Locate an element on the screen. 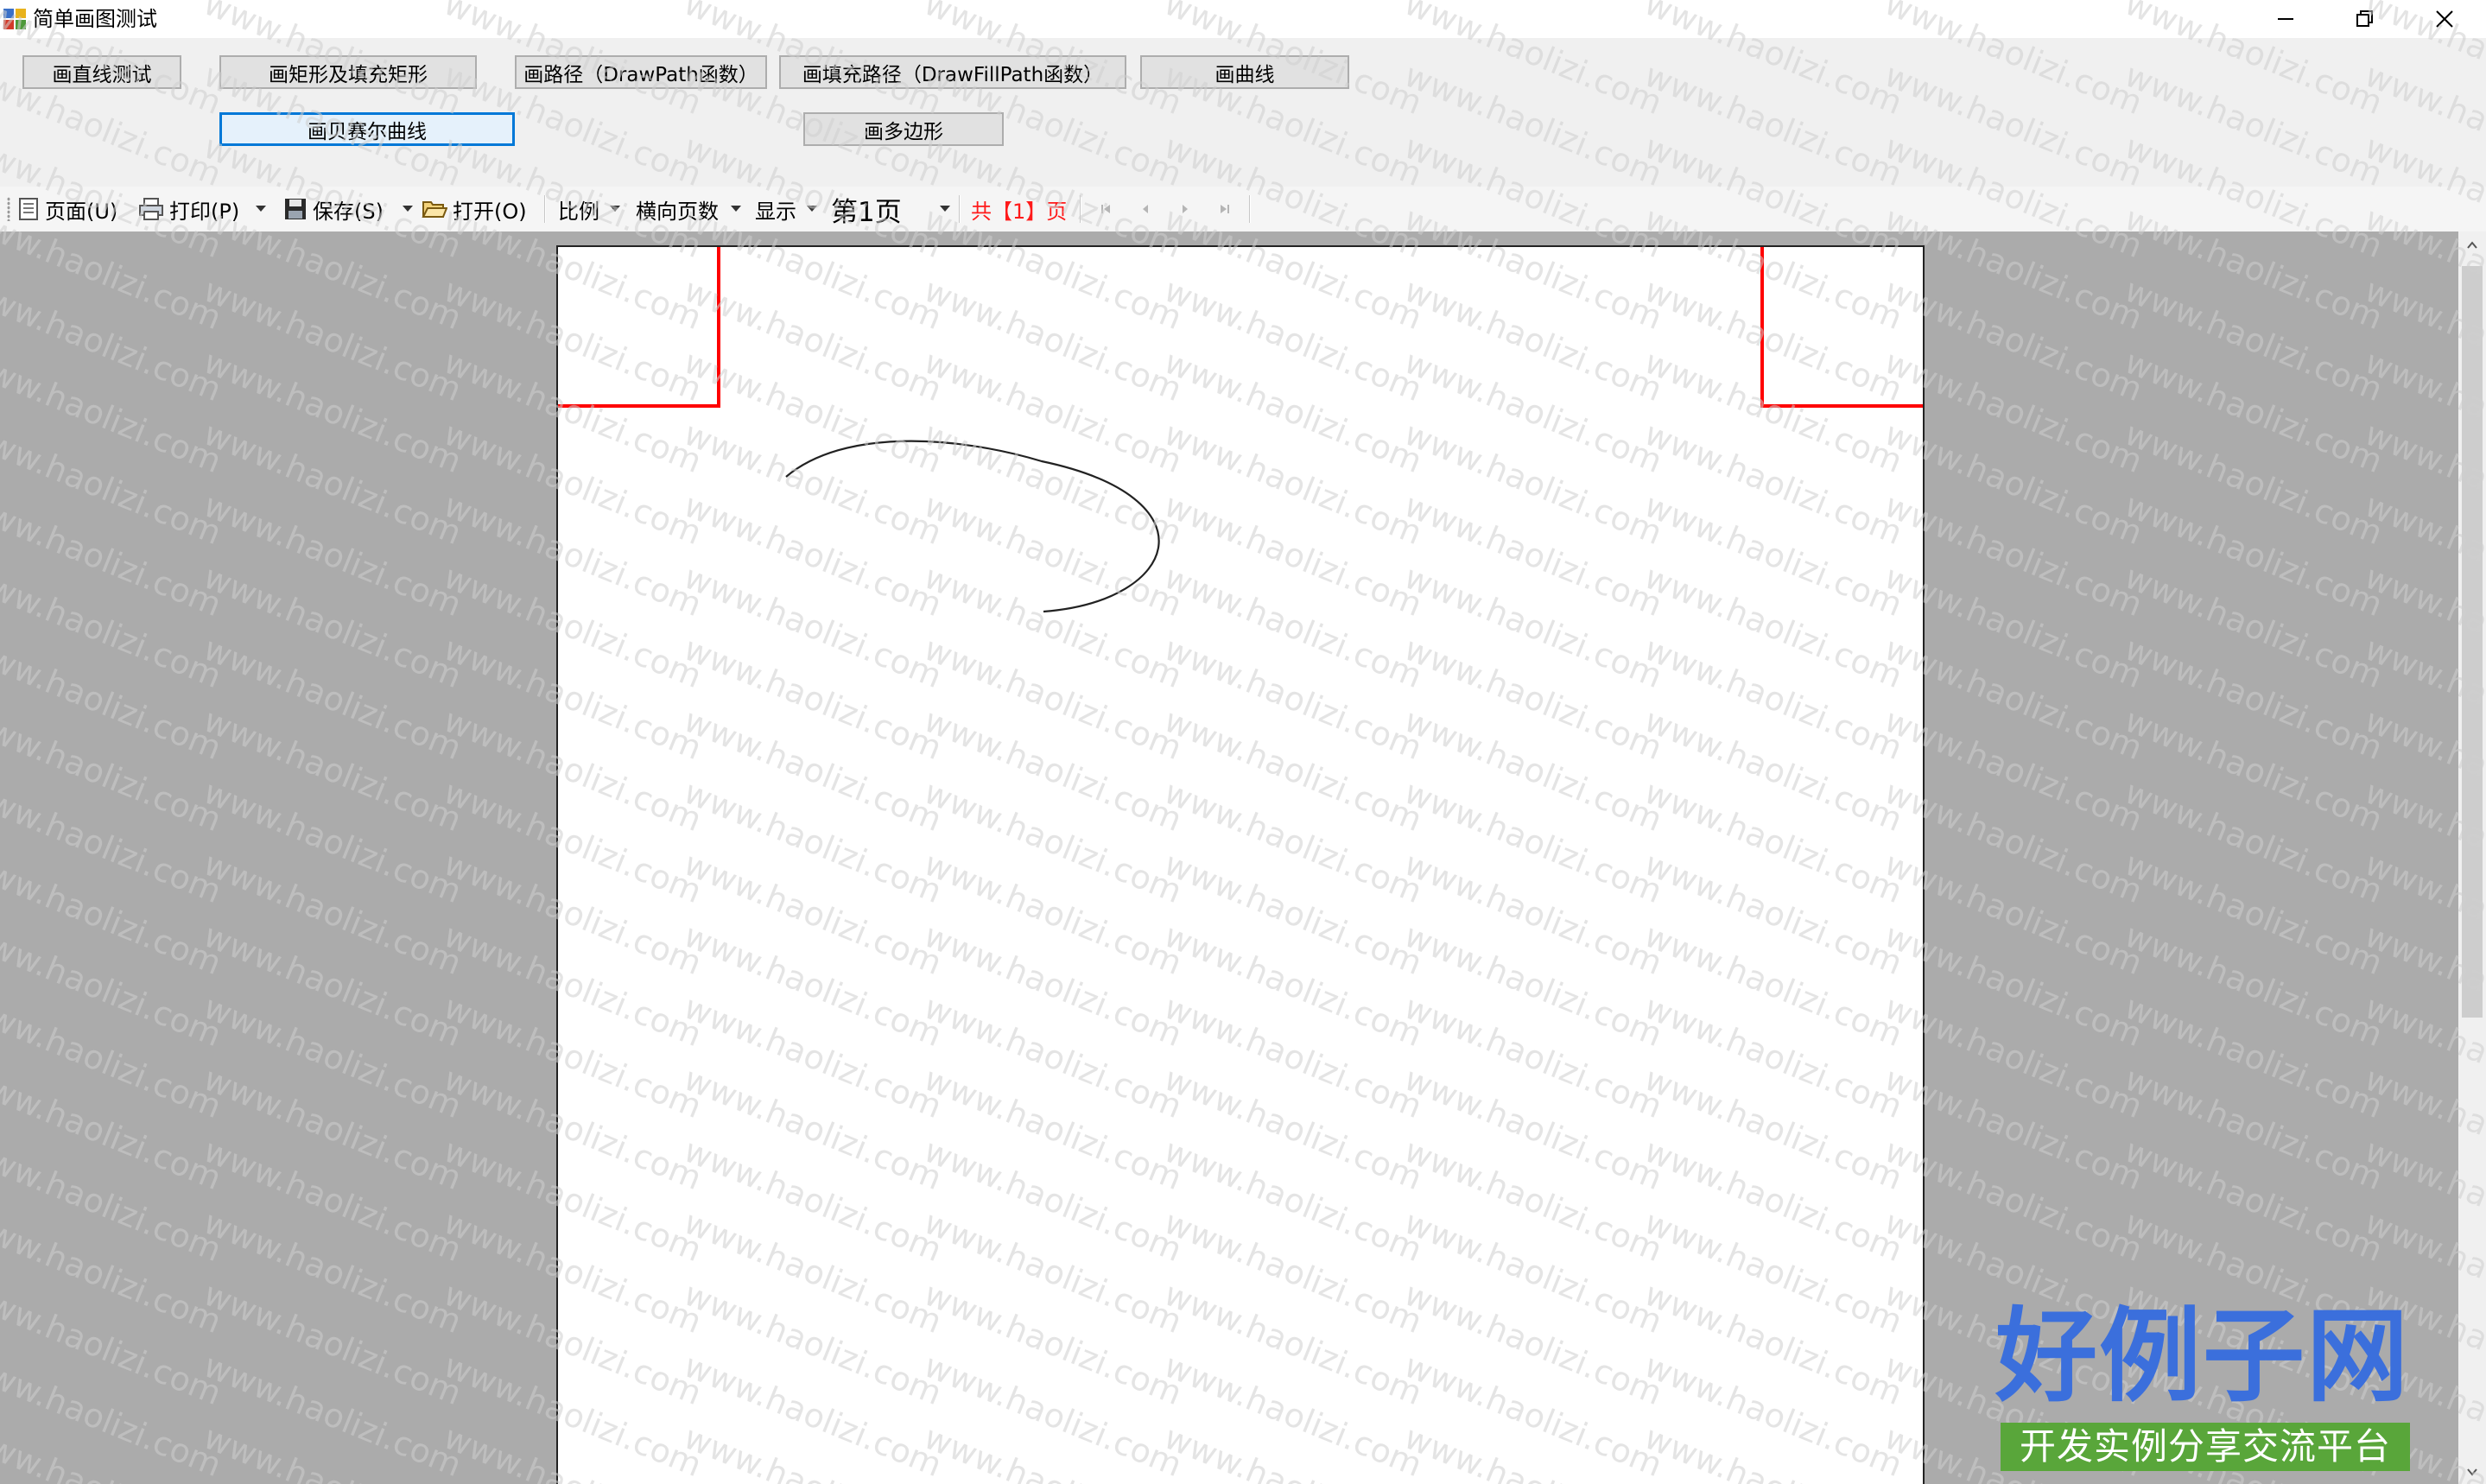  zoom-dropdown: 比例 is located at coordinates (578, 209).